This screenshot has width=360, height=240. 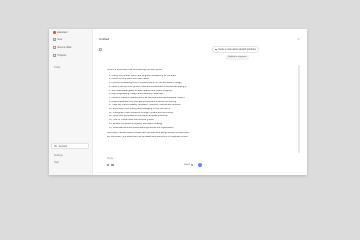 I want to click on sidebar-item-projects: Projects, so click(x=70, y=55).